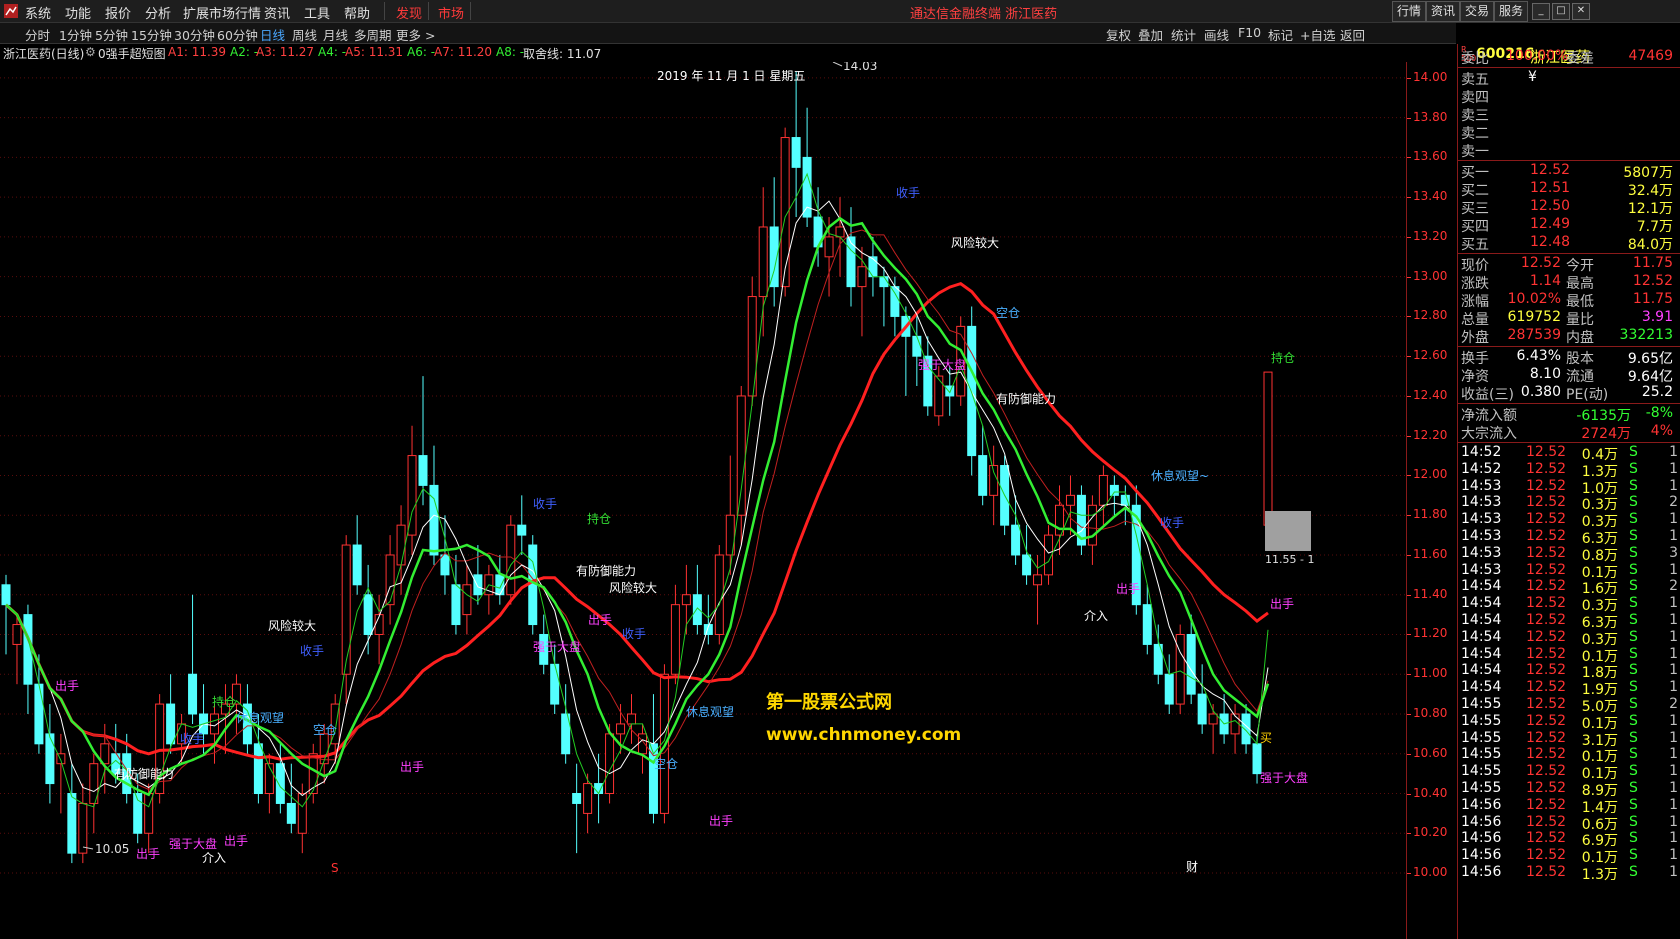 The width and height of the screenshot is (1680, 939). I want to click on axis-tick-label: 11.80, so click(1430, 514).